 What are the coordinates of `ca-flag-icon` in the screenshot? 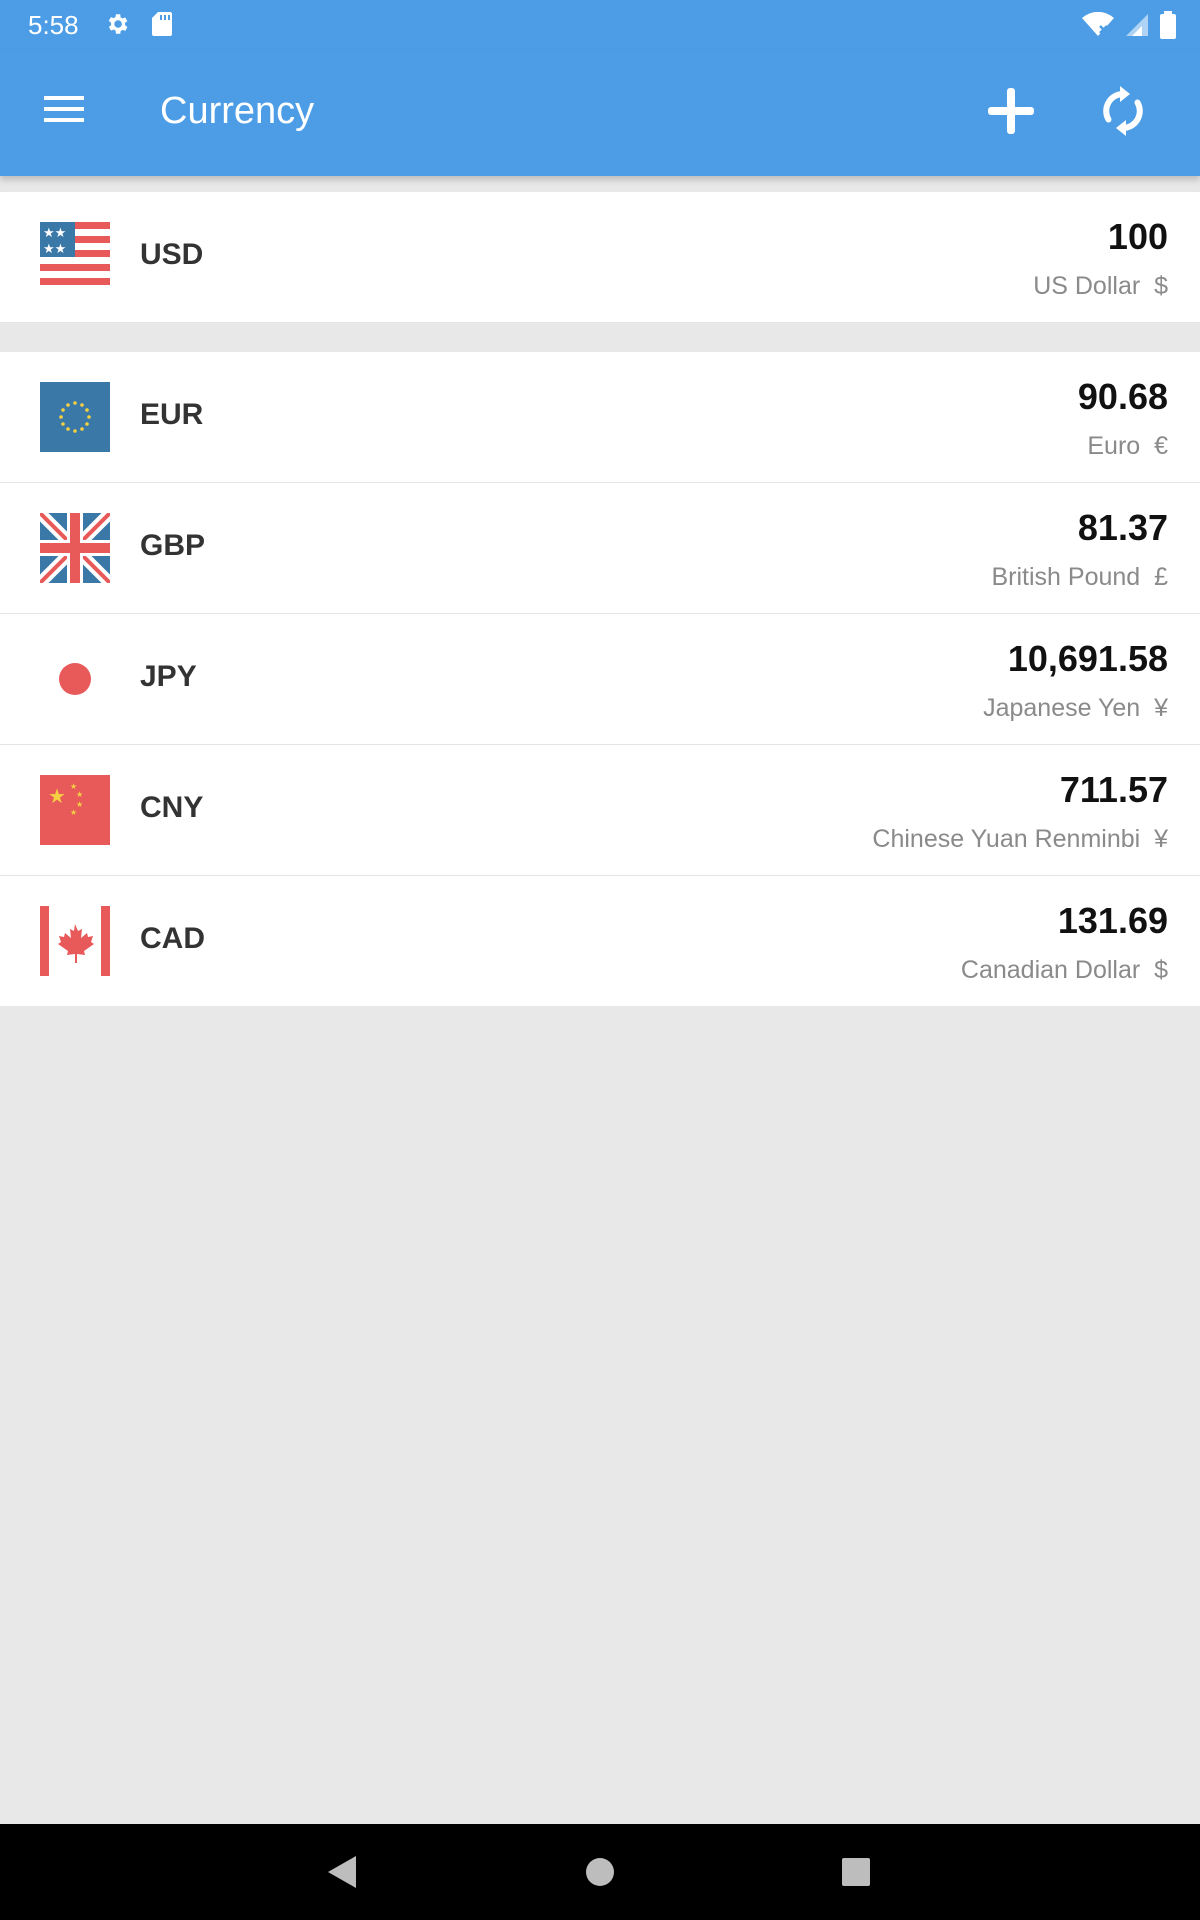 It's located at (75, 941).